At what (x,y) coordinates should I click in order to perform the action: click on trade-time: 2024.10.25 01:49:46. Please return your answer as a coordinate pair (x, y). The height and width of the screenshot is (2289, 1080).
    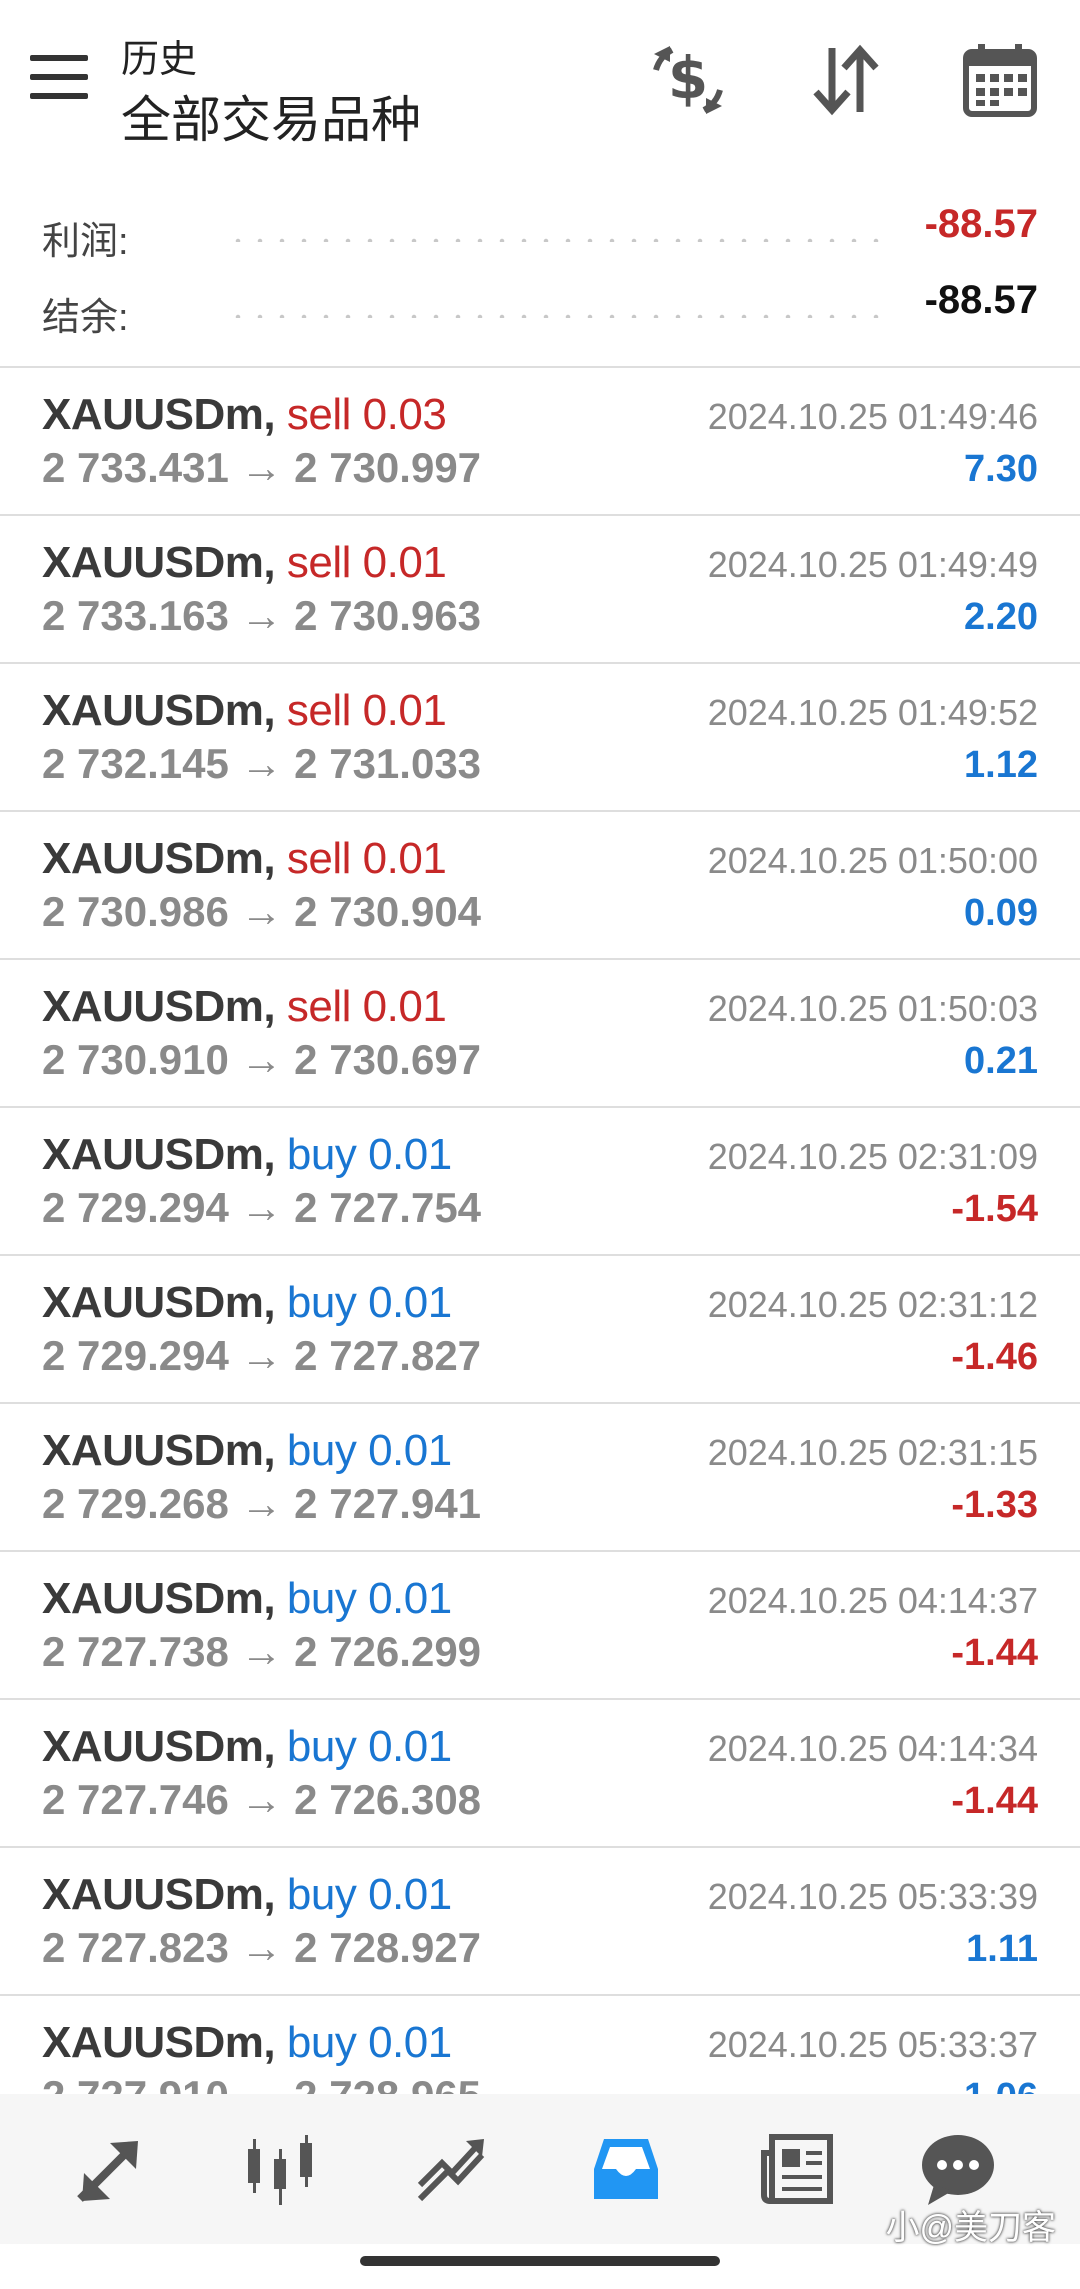
    Looking at the image, I should click on (872, 416).